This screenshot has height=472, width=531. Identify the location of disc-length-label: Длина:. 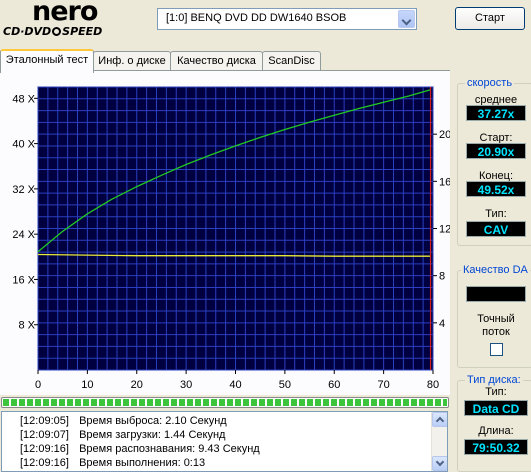
(496, 431).